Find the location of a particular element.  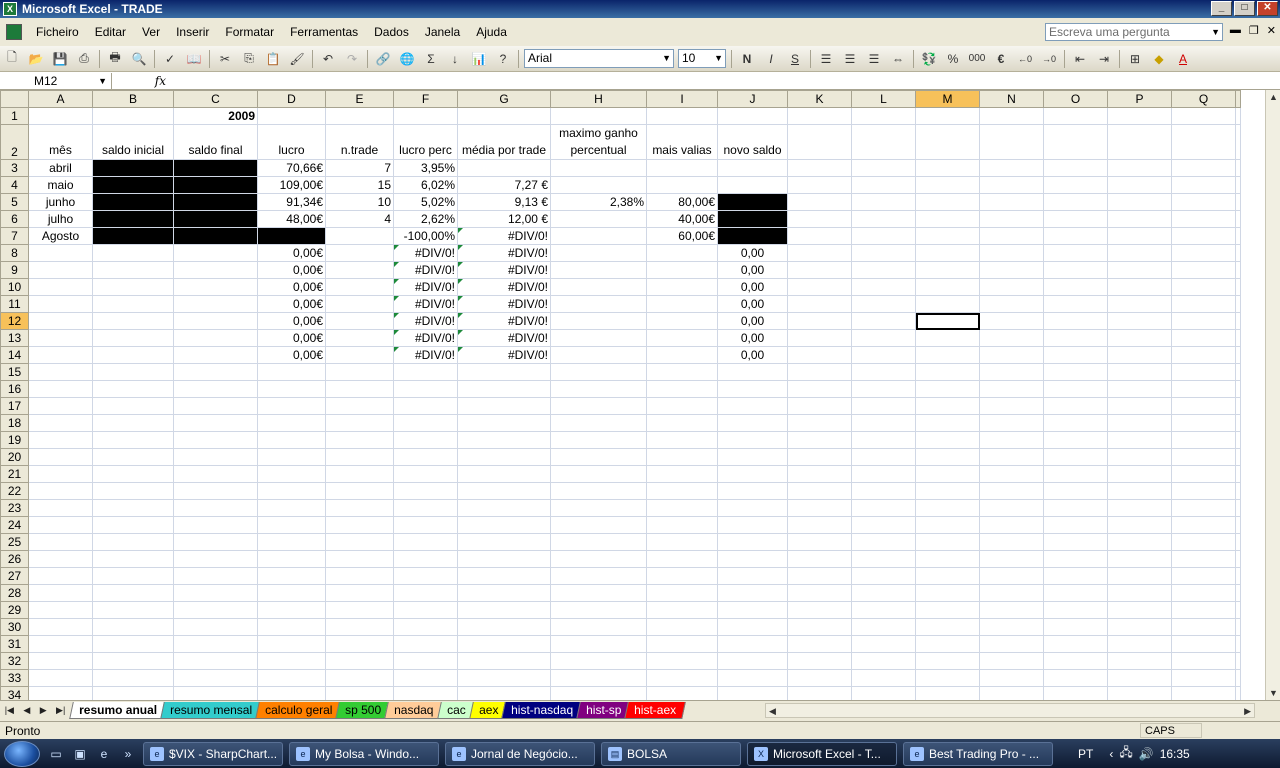

cell-o12 is located at coordinates (1075, 321).